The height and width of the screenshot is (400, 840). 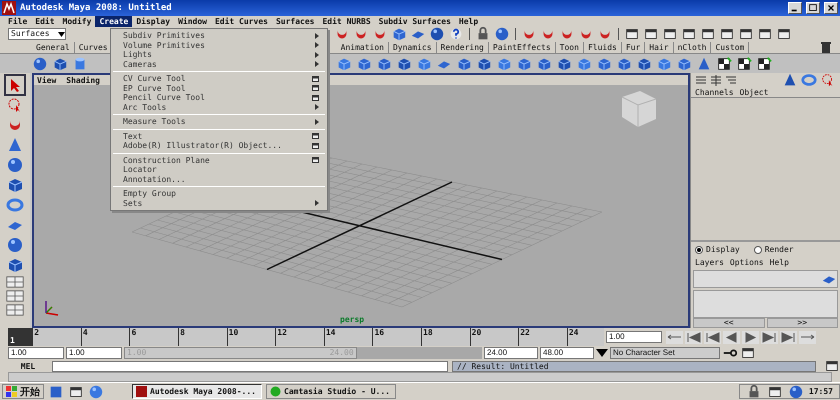 What do you see at coordinates (665, 353) in the screenshot?
I see `character-set-field: No Character Set` at bounding box center [665, 353].